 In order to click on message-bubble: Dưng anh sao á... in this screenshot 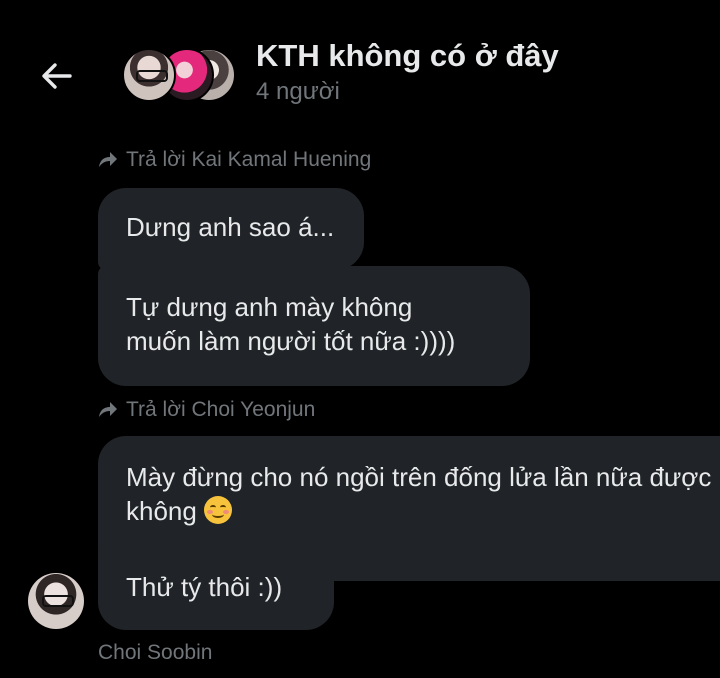, I will do `click(231, 229)`.